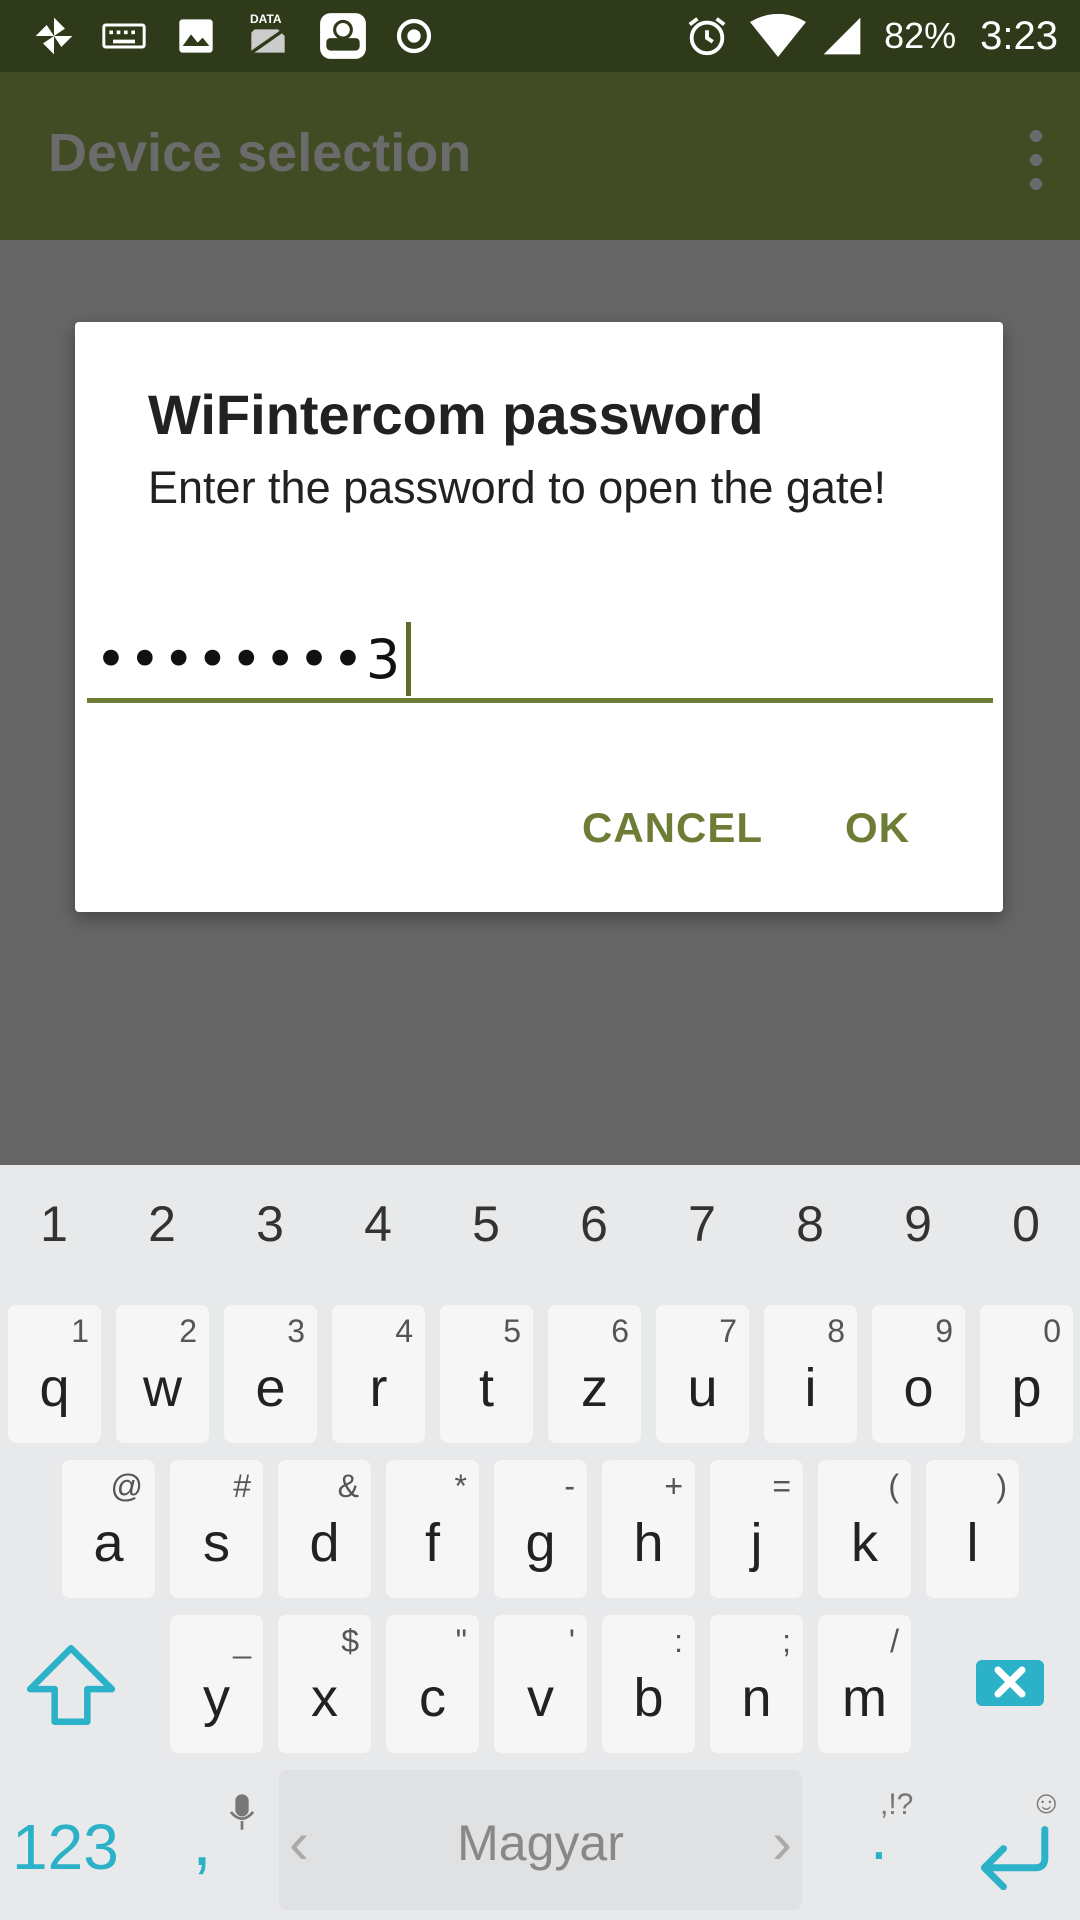 This screenshot has width=1080, height=1920. I want to click on space-key: ‹ Magyar ›, so click(540, 1840).